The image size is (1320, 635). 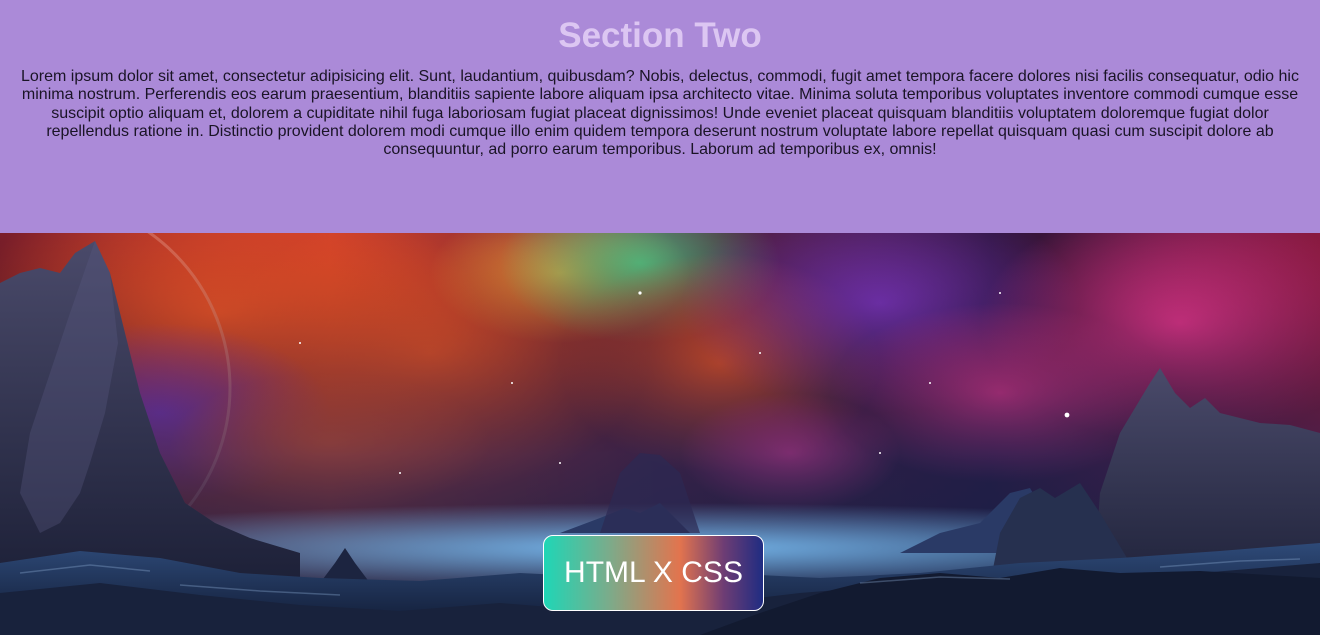 What do you see at coordinates (660, 35) in the screenshot?
I see `section-title: Section Two` at bounding box center [660, 35].